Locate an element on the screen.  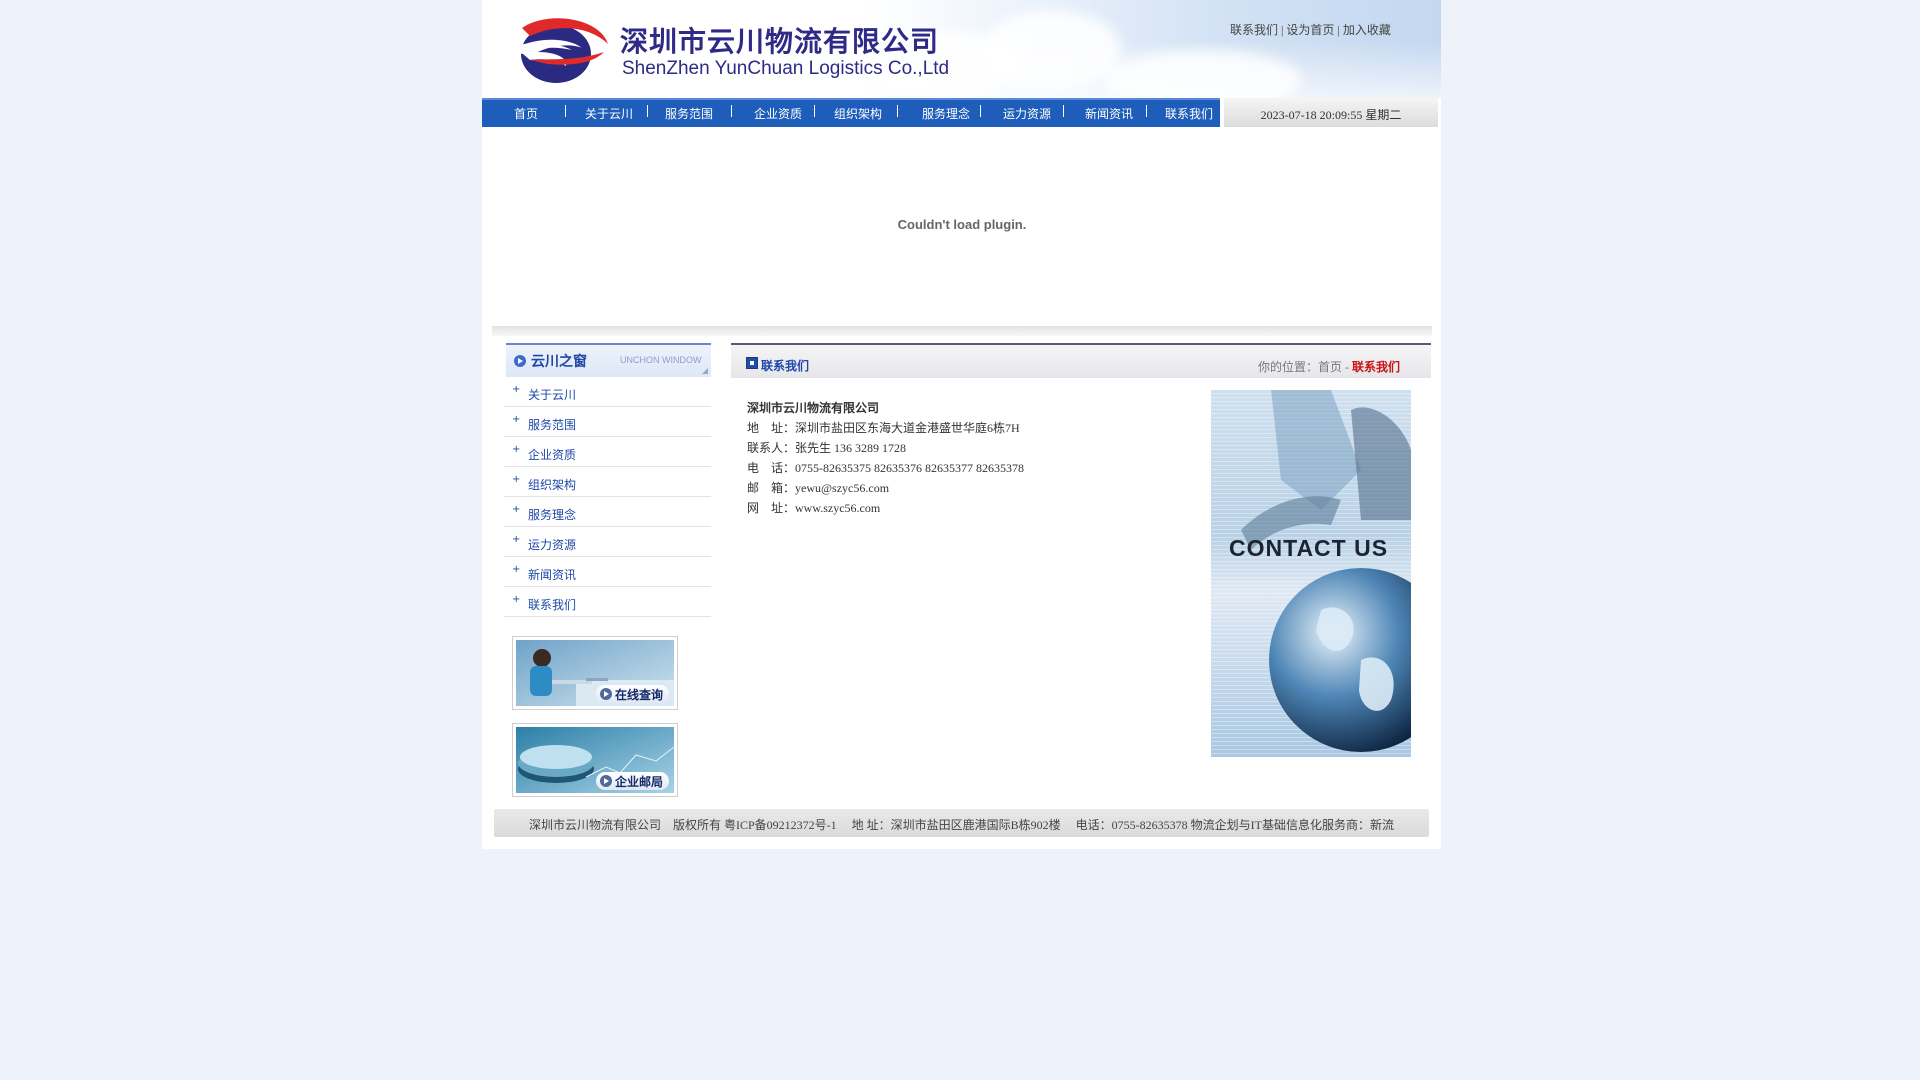
section-square-icon is located at coordinates (752, 363).